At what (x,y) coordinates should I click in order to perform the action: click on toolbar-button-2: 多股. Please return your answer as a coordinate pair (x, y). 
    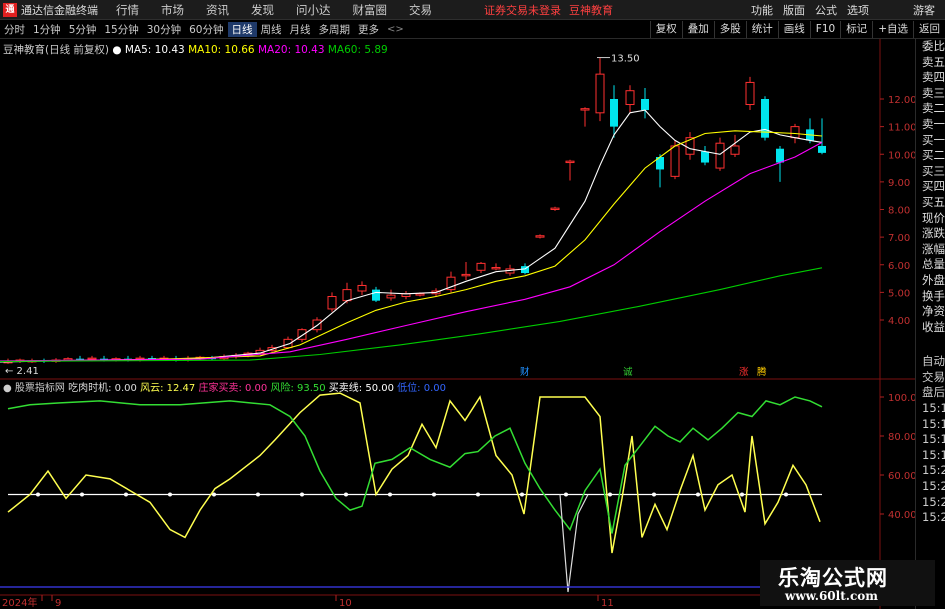
    Looking at the image, I should click on (729, 29).